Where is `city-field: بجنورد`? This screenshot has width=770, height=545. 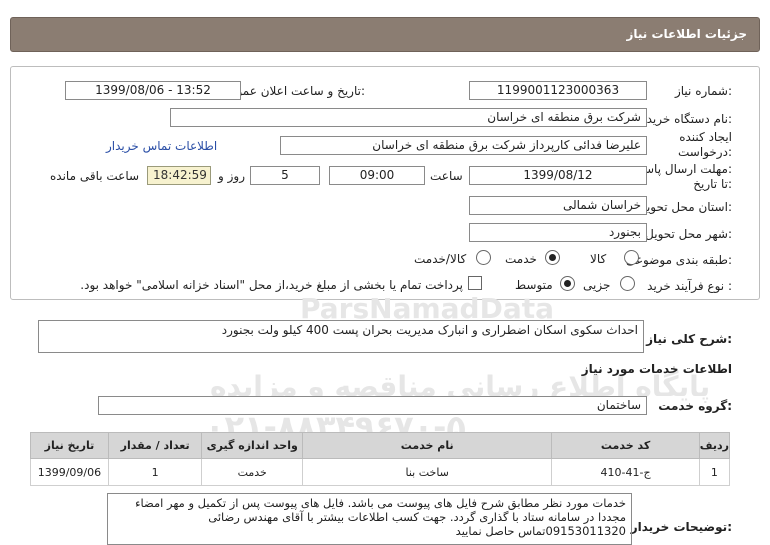 city-field: بجنورد is located at coordinates (558, 232).